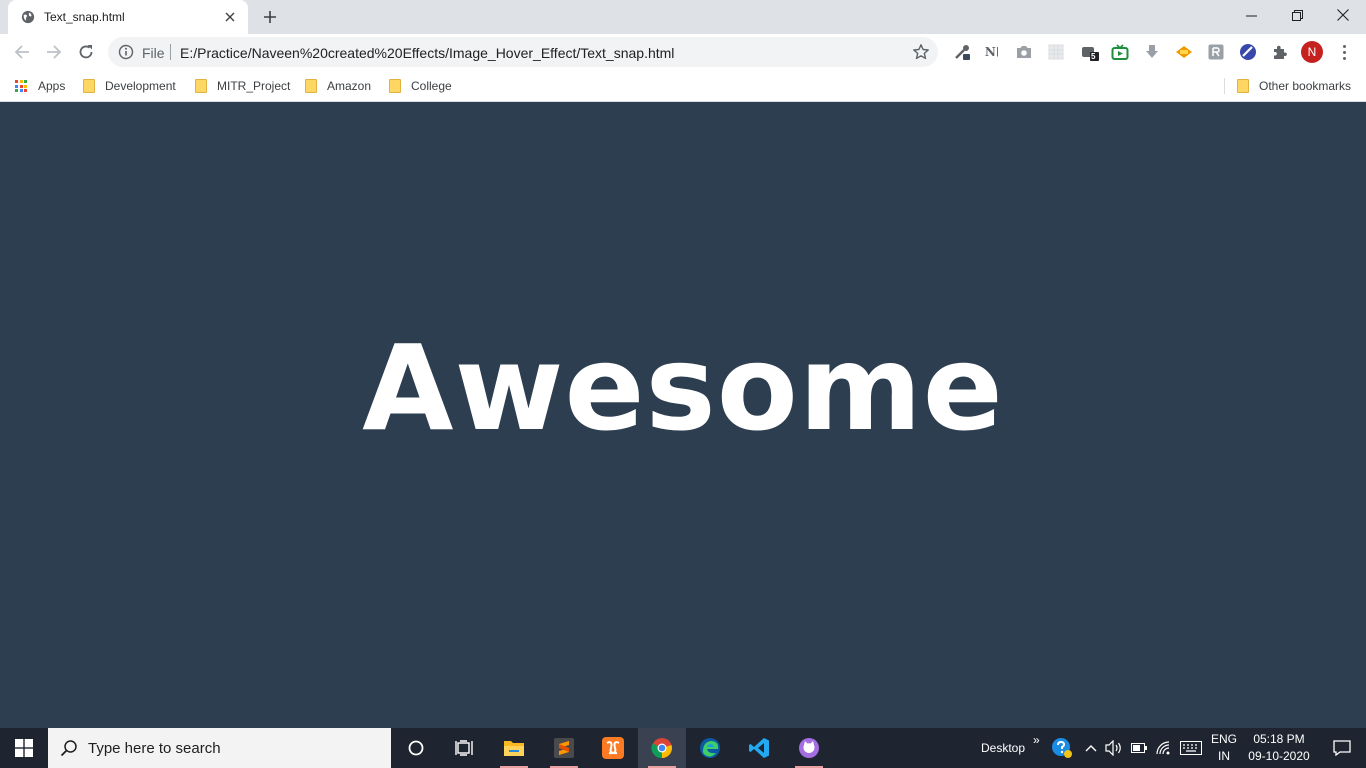 This screenshot has height=768, width=1366. I want to click on profile-avatar: N, so click(1312, 52).